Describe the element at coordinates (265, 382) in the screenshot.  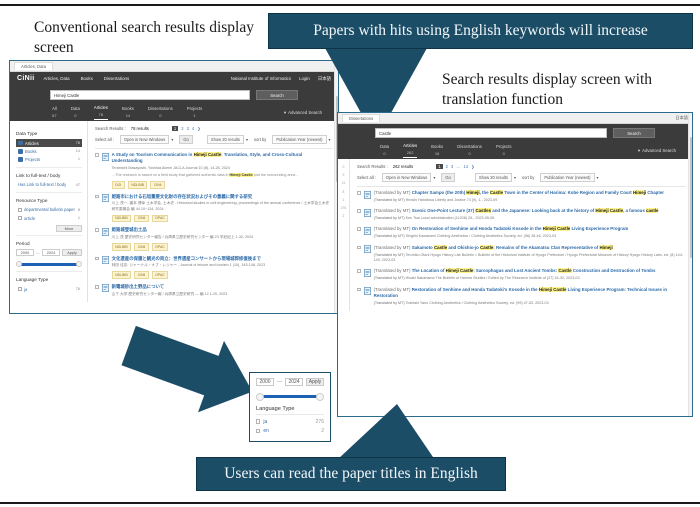
I see `zc-period-from: 2000` at that location.